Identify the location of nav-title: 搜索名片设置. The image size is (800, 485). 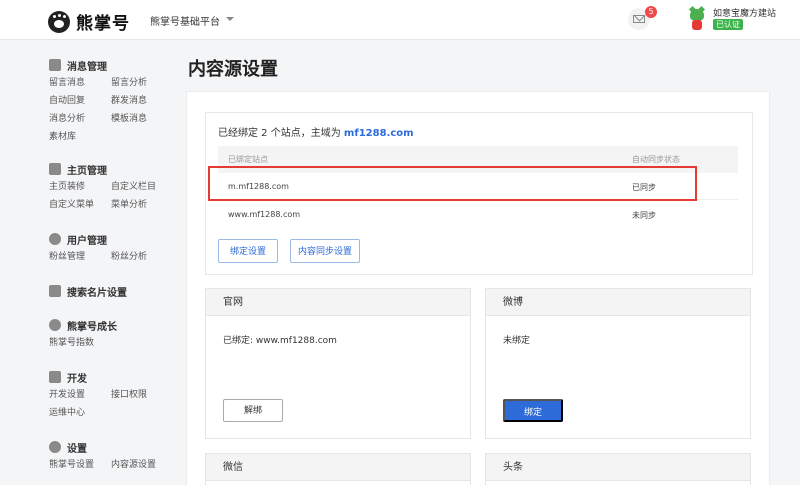
(97, 293).